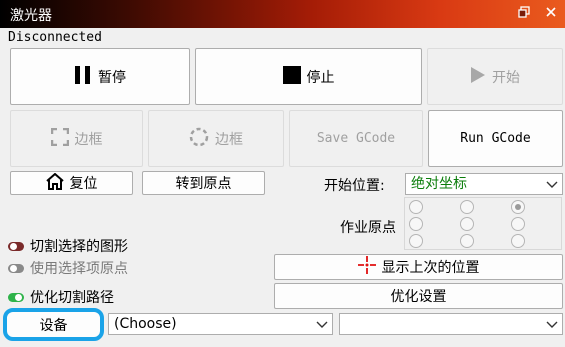 The width and height of the screenshot is (565, 347). What do you see at coordinates (31, 16) in the screenshot?
I see `window-title: 激光器` at bounding box center [31, 16].